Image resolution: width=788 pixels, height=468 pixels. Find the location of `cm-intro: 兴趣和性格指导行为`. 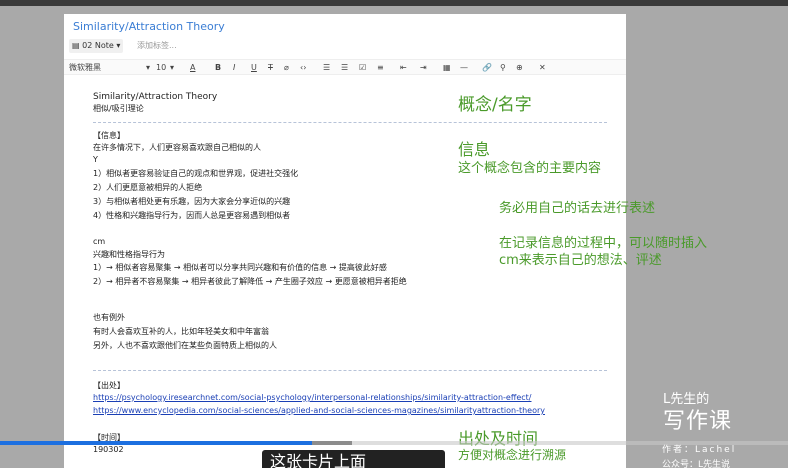

cm-intro: 兴趣和性格指导行为 is located at coordinates (129, 254).